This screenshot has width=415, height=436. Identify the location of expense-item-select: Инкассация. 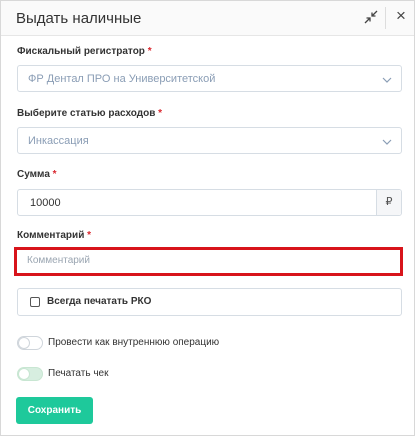
(209, 140).